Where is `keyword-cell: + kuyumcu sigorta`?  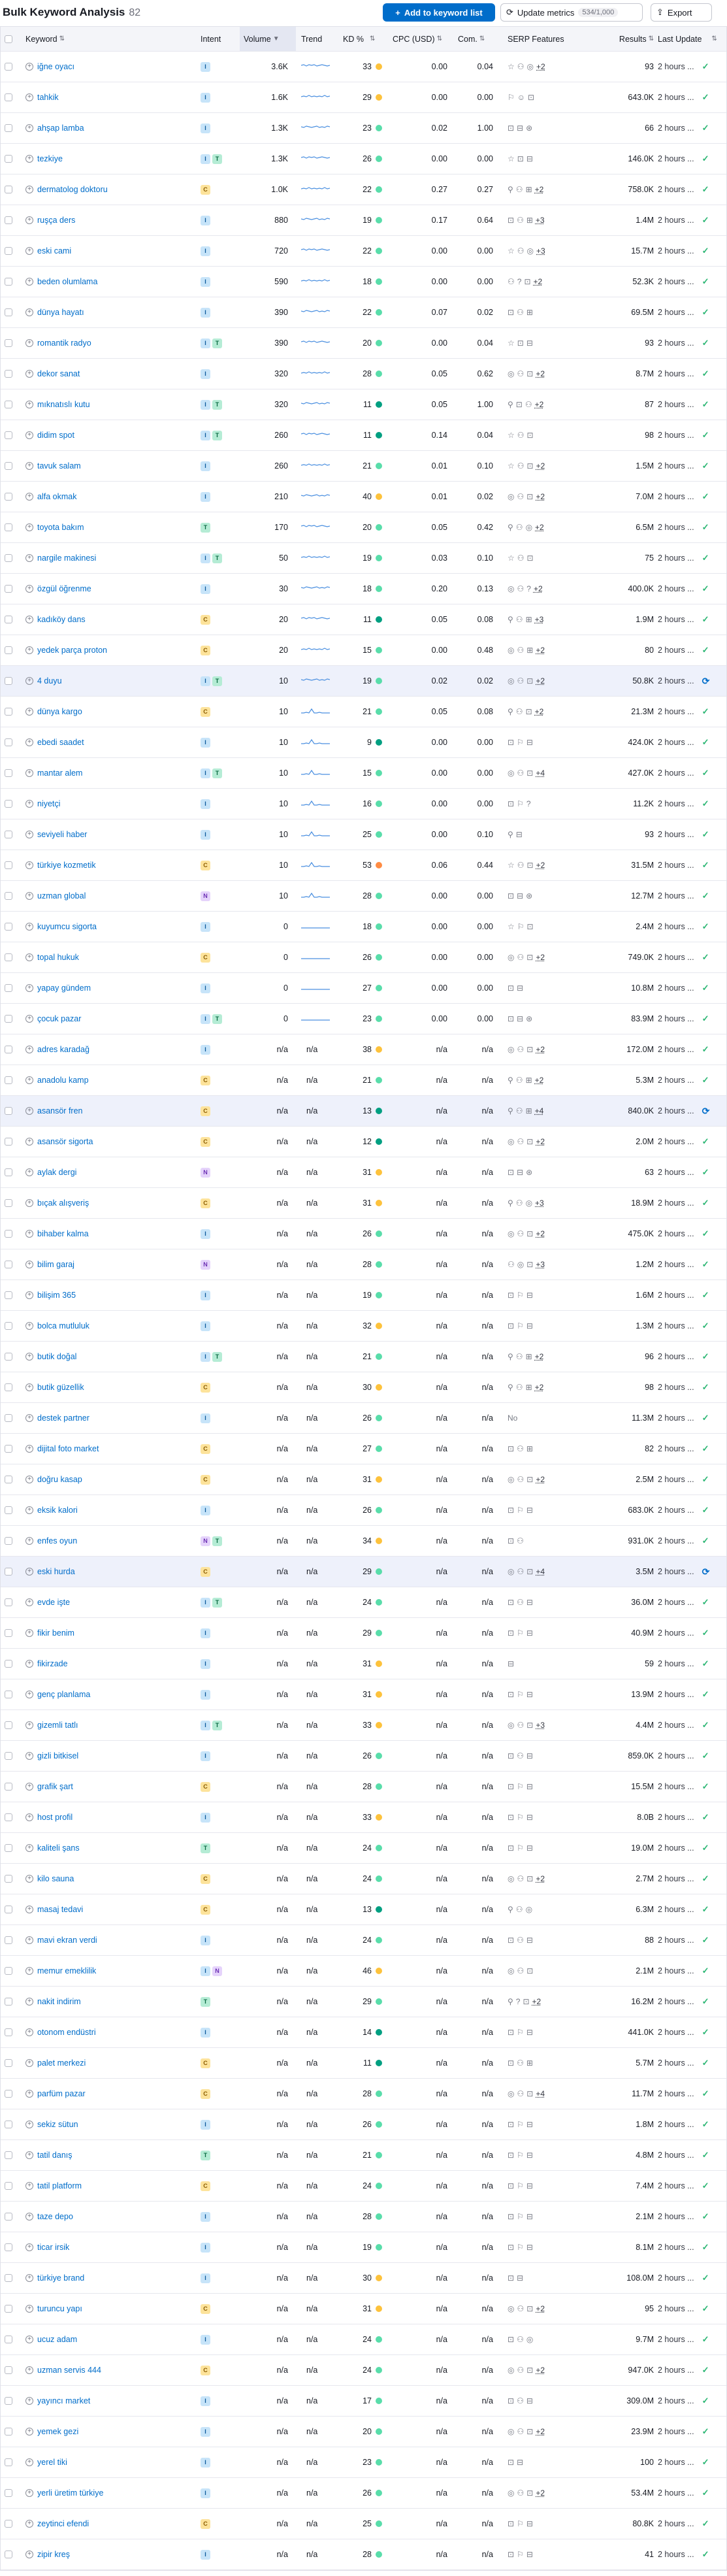
keyword-cell: + kuyumcu sigorta is located at coordinates (110, 927).